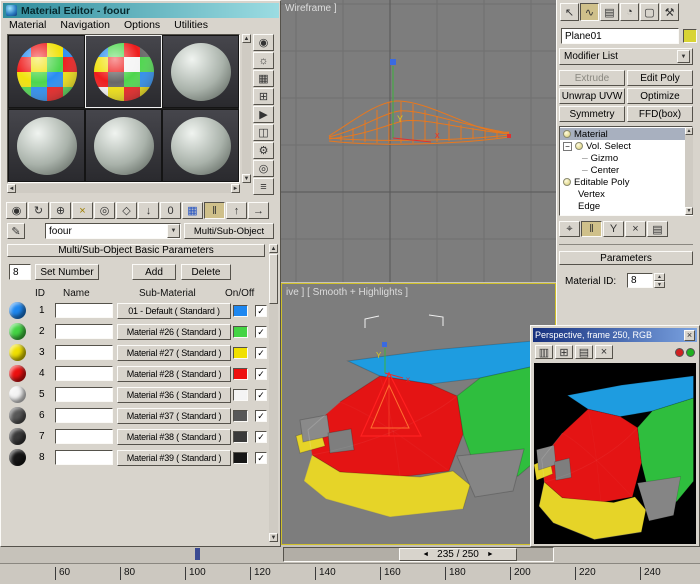 The image size is (700, 584). Describe the element at coordinates (690, 352) in the screenshot. I see `green-channel-icon` at that location.